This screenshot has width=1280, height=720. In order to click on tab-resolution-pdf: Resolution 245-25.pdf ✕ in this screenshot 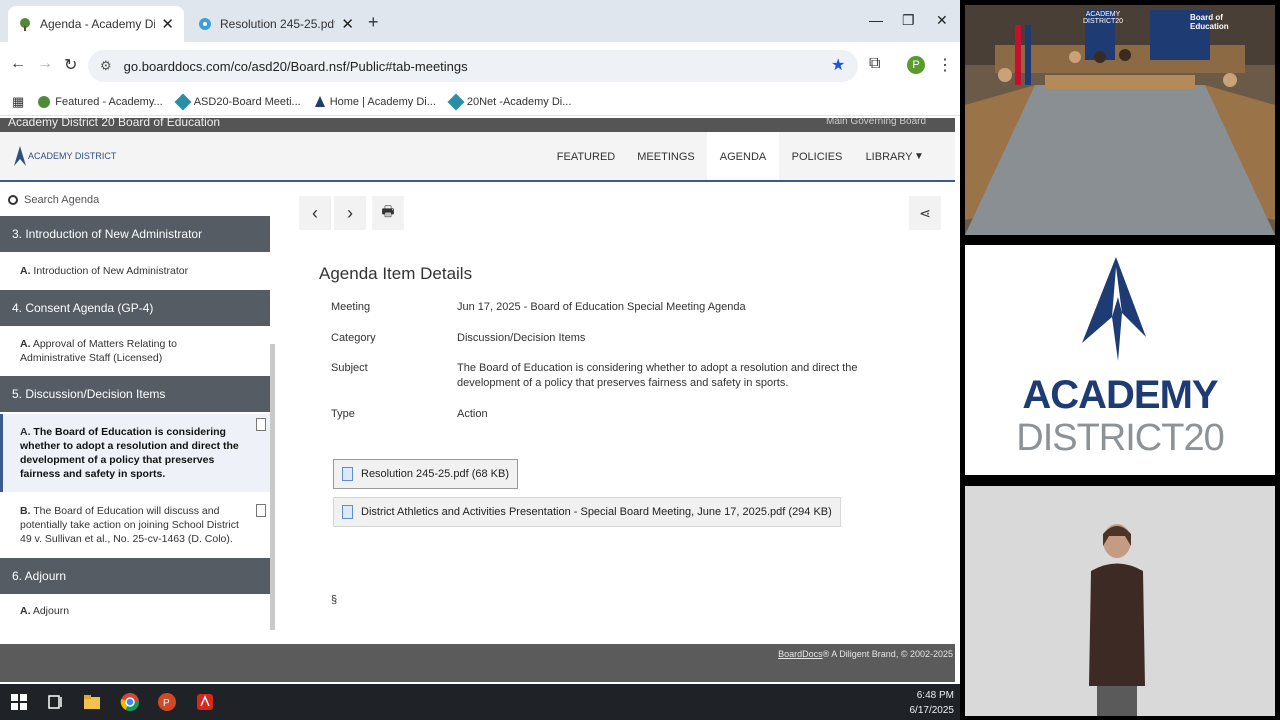, I will do `click(276, 24)`.